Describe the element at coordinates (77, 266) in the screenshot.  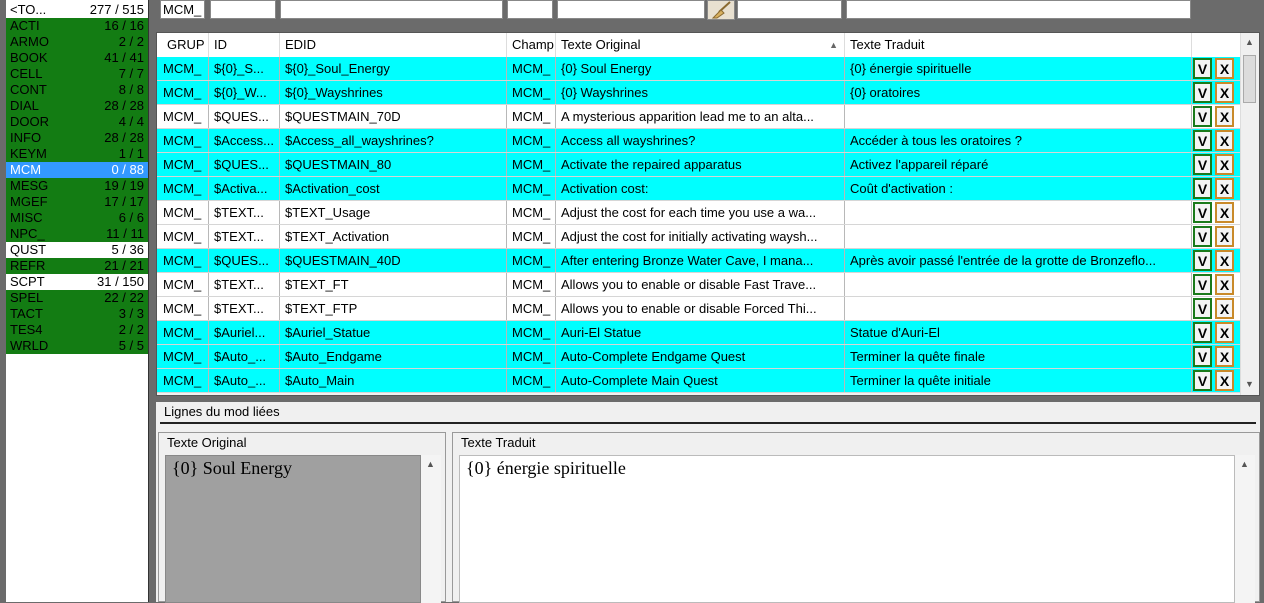
I see `category-item: REFR 21 / 21` at that location.